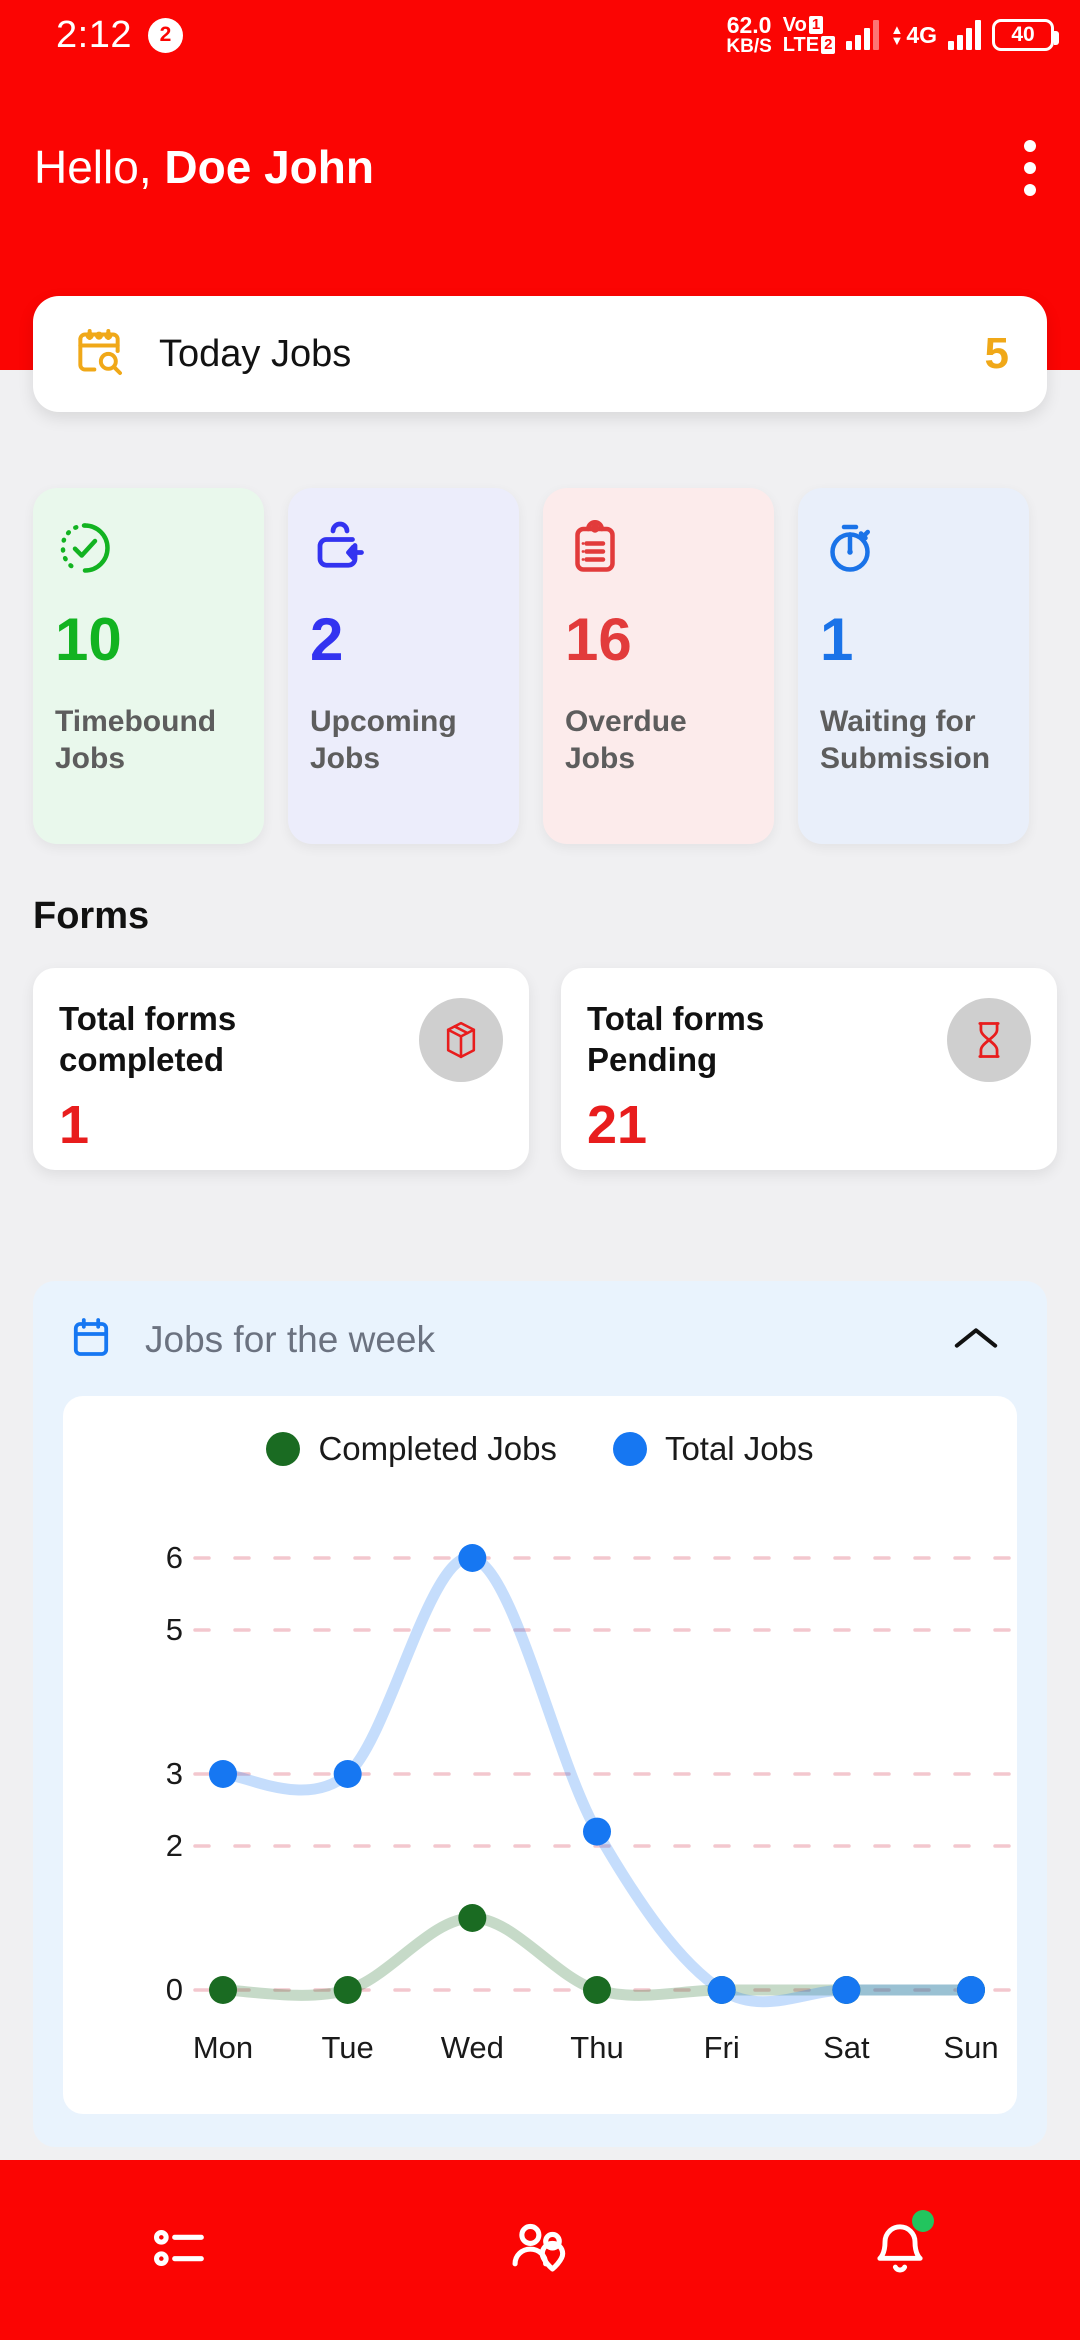 The height and width of the screenshot is (2340, 1080). I want to click on stat-label: Timebound Jobs, so click(136, 740).